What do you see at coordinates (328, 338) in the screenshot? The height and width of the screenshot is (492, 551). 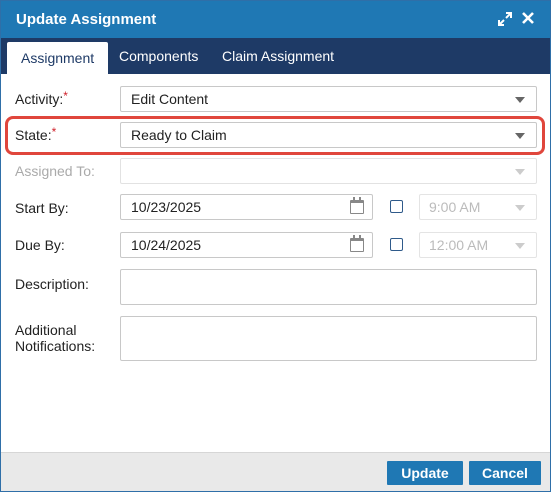 I see `additional-notifications-textarea` at bounding box center [328, 338].